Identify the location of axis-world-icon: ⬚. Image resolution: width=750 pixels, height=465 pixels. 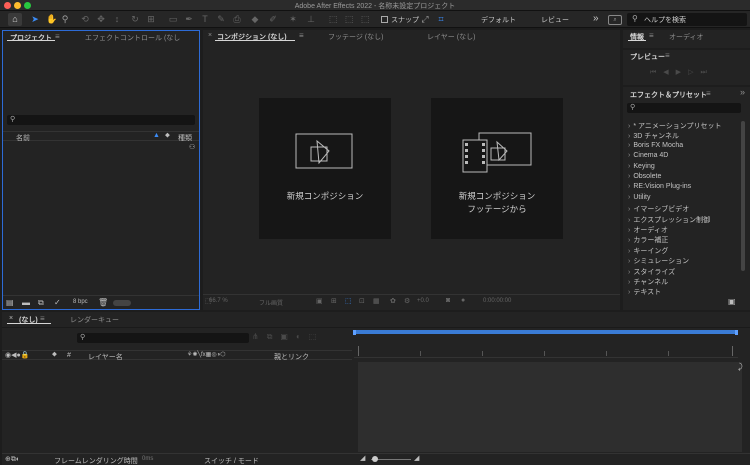
(349, 19).